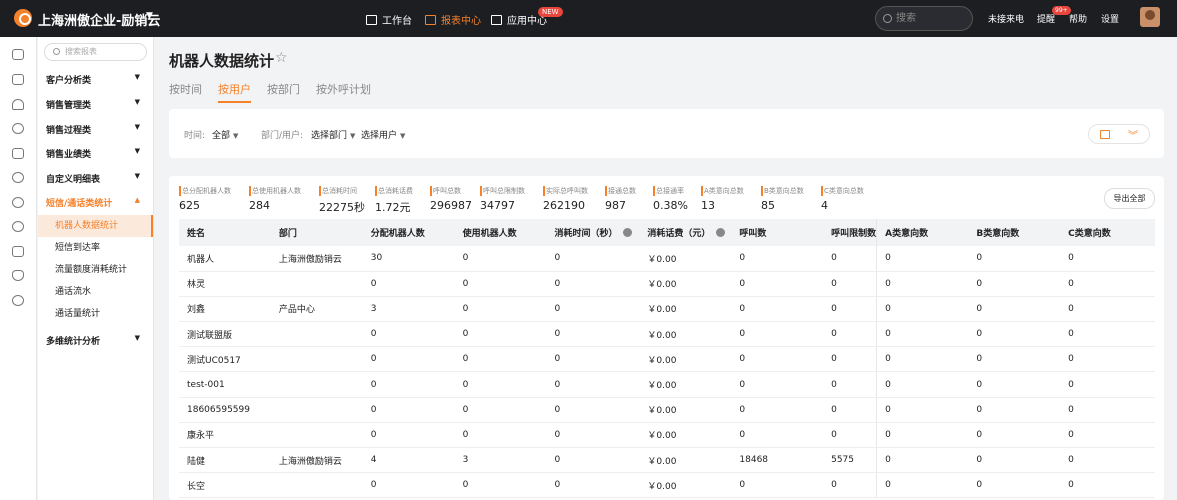 Image resolution: width=1177 pixels, height=500 pixels. What do you see at coordinates (18, 275) in the screenshot?
I see `shield-icon` at bounding box center [18, 275].